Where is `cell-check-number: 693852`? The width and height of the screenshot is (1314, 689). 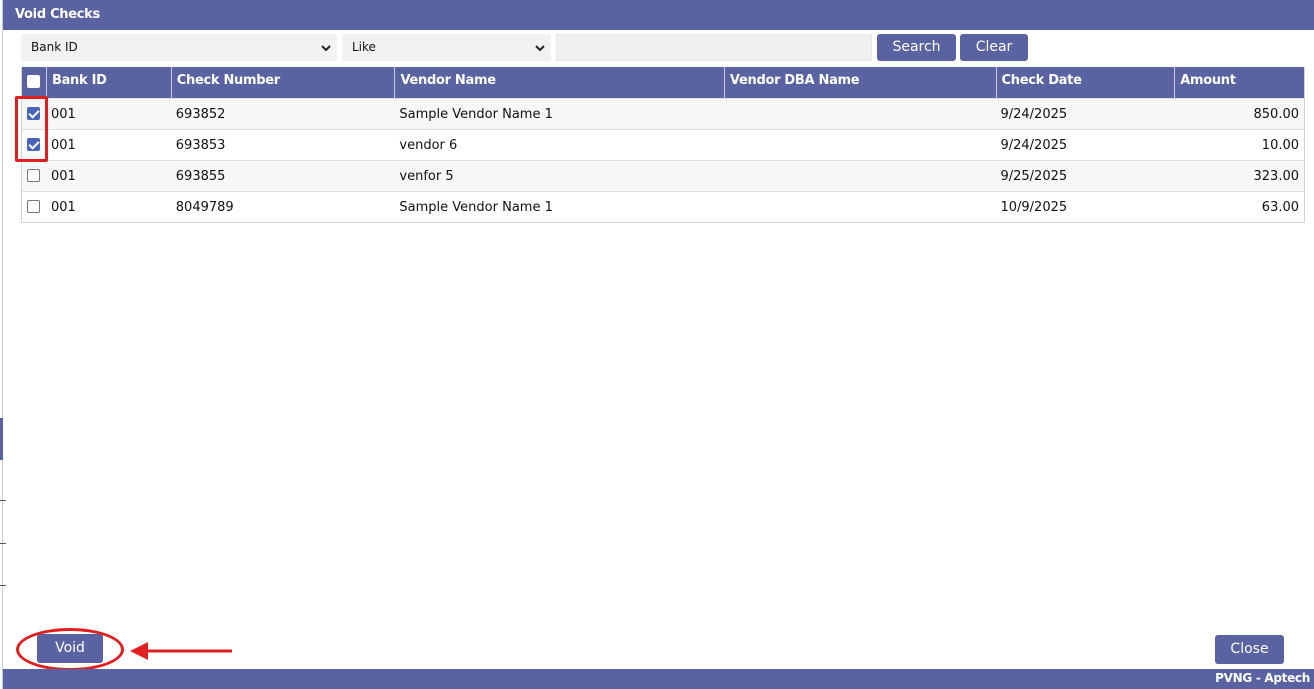
cell-check-number: 693852 is located at coordinates (200, 114).